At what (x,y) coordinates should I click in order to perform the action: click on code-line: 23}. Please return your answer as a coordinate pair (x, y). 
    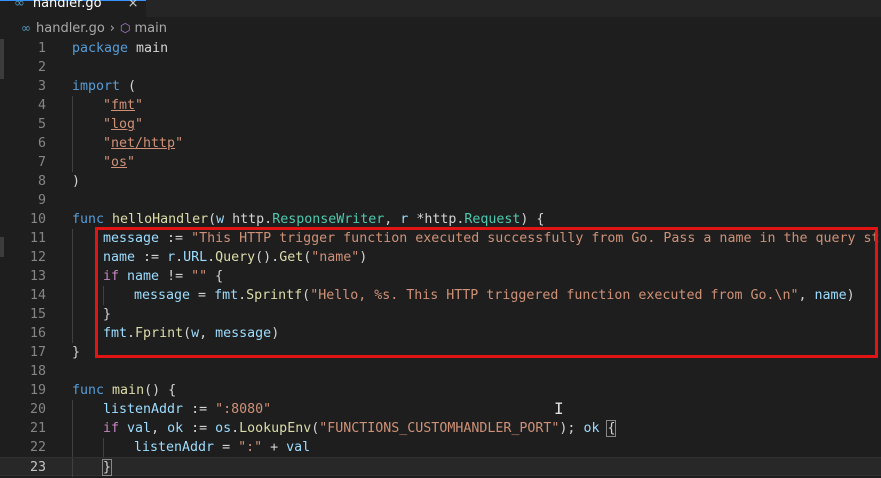
    Looking at the image, I should click on (440, 467).